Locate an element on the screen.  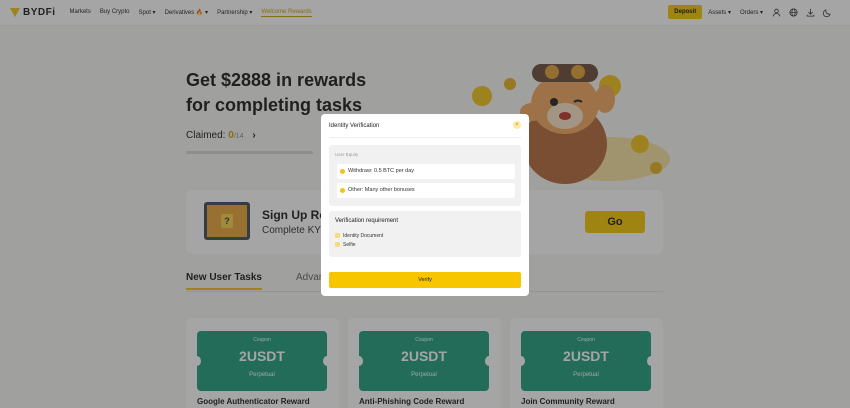
equity-item: Withdraw: 0.5 BTC per day is located at coordinates (426, 171).